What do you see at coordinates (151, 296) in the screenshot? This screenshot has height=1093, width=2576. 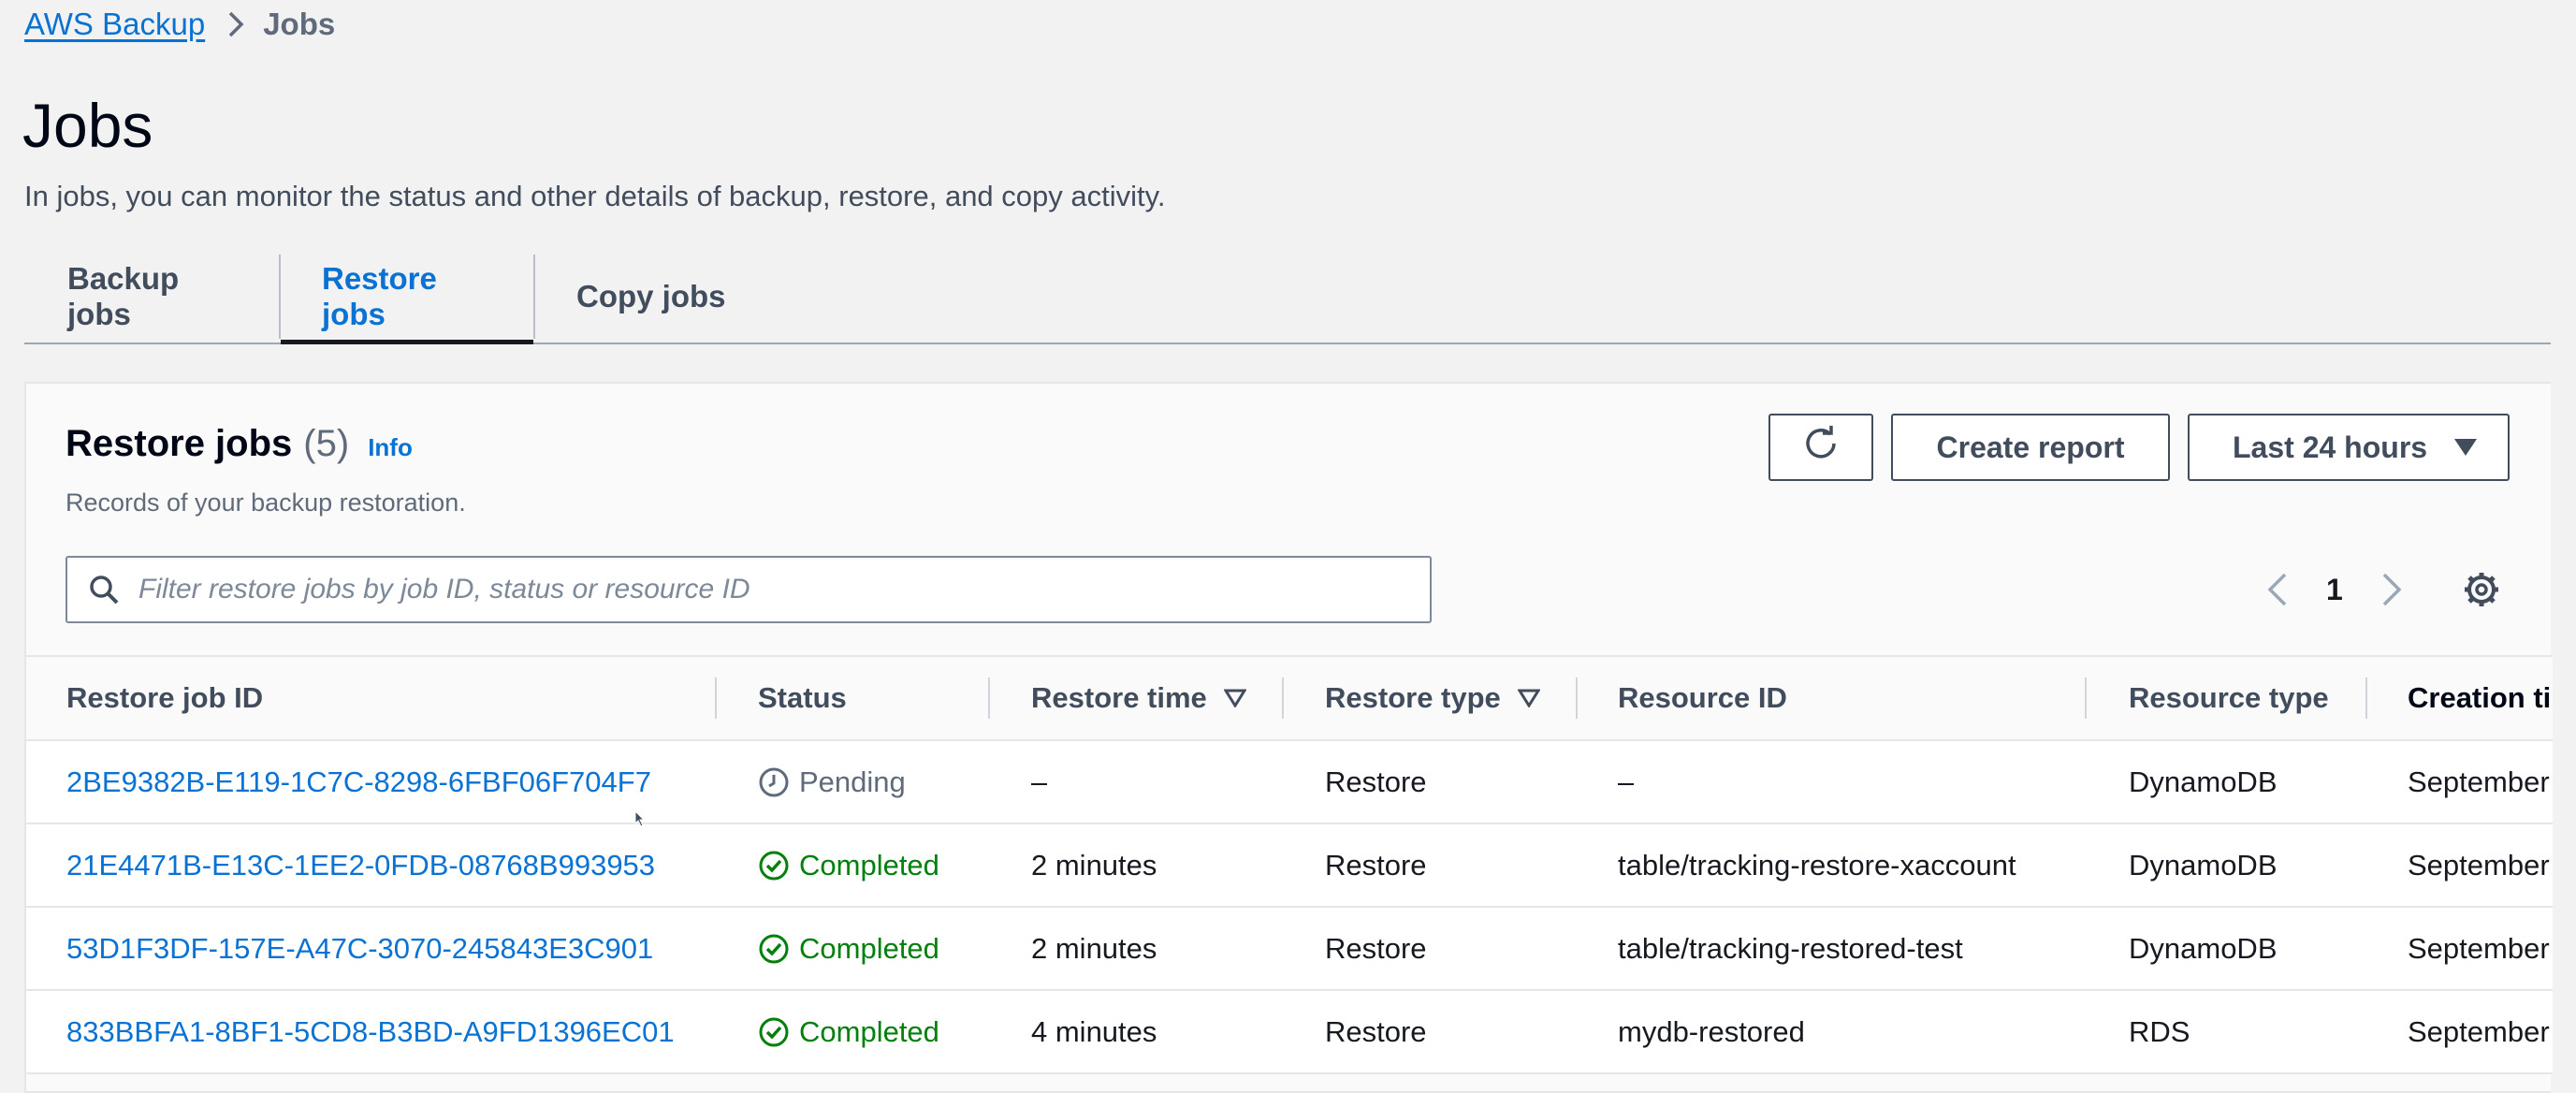 I see `tab-backup-jobs: Backup jobs` at bounding box center [151, 296].